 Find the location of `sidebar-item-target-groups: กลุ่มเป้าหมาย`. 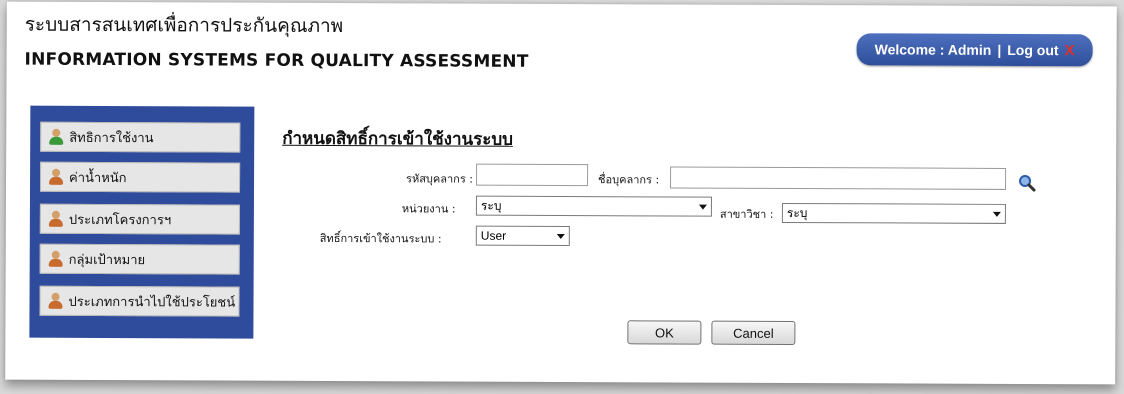

sidebar-item-target-groups: กลุ่มเป้าหมาย is located at coordinates (139, 259).